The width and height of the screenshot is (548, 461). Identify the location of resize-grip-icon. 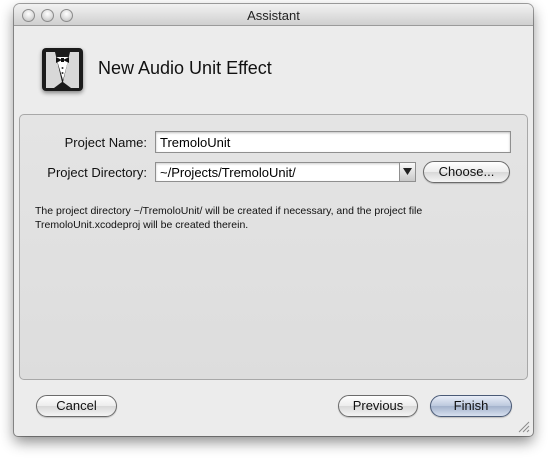
(524, 427).